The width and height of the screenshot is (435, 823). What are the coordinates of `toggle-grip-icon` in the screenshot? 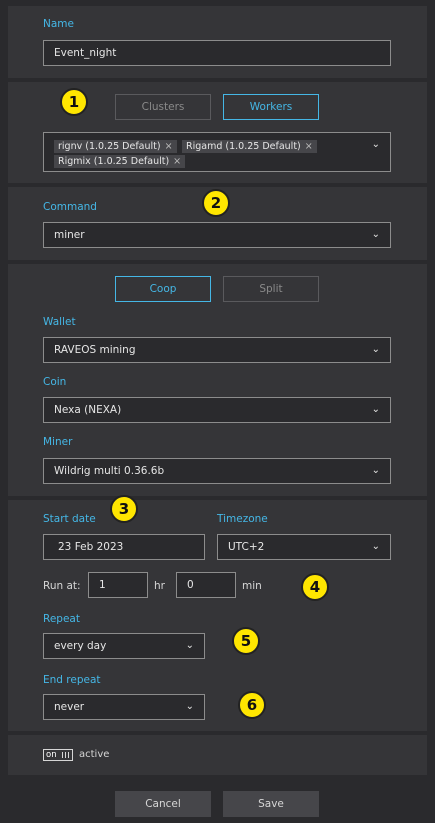 It's located at (66, 755).